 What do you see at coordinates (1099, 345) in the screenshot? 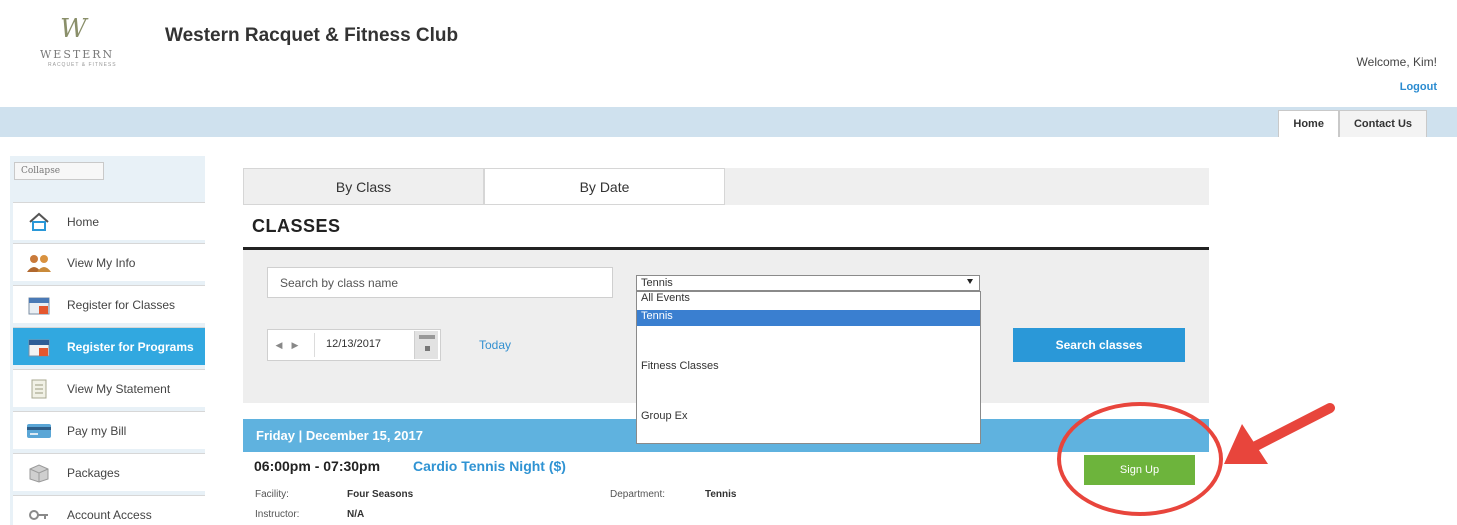
I see `search-classes-button: Search classes` at bounding box center [1099, 345].